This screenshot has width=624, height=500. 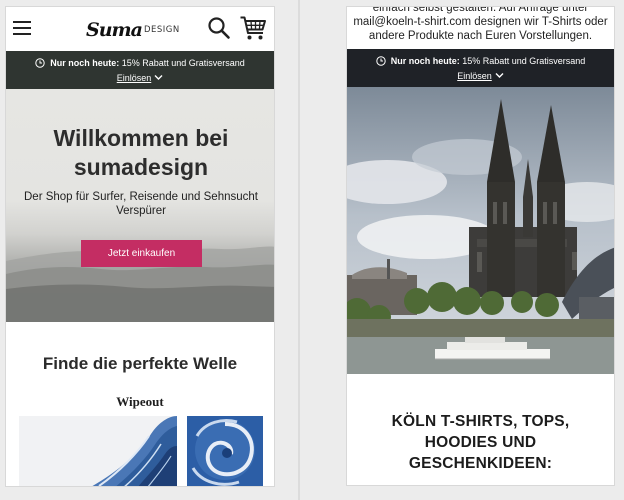 I want to click on product-image-swirl, so click(x=225, y=451).